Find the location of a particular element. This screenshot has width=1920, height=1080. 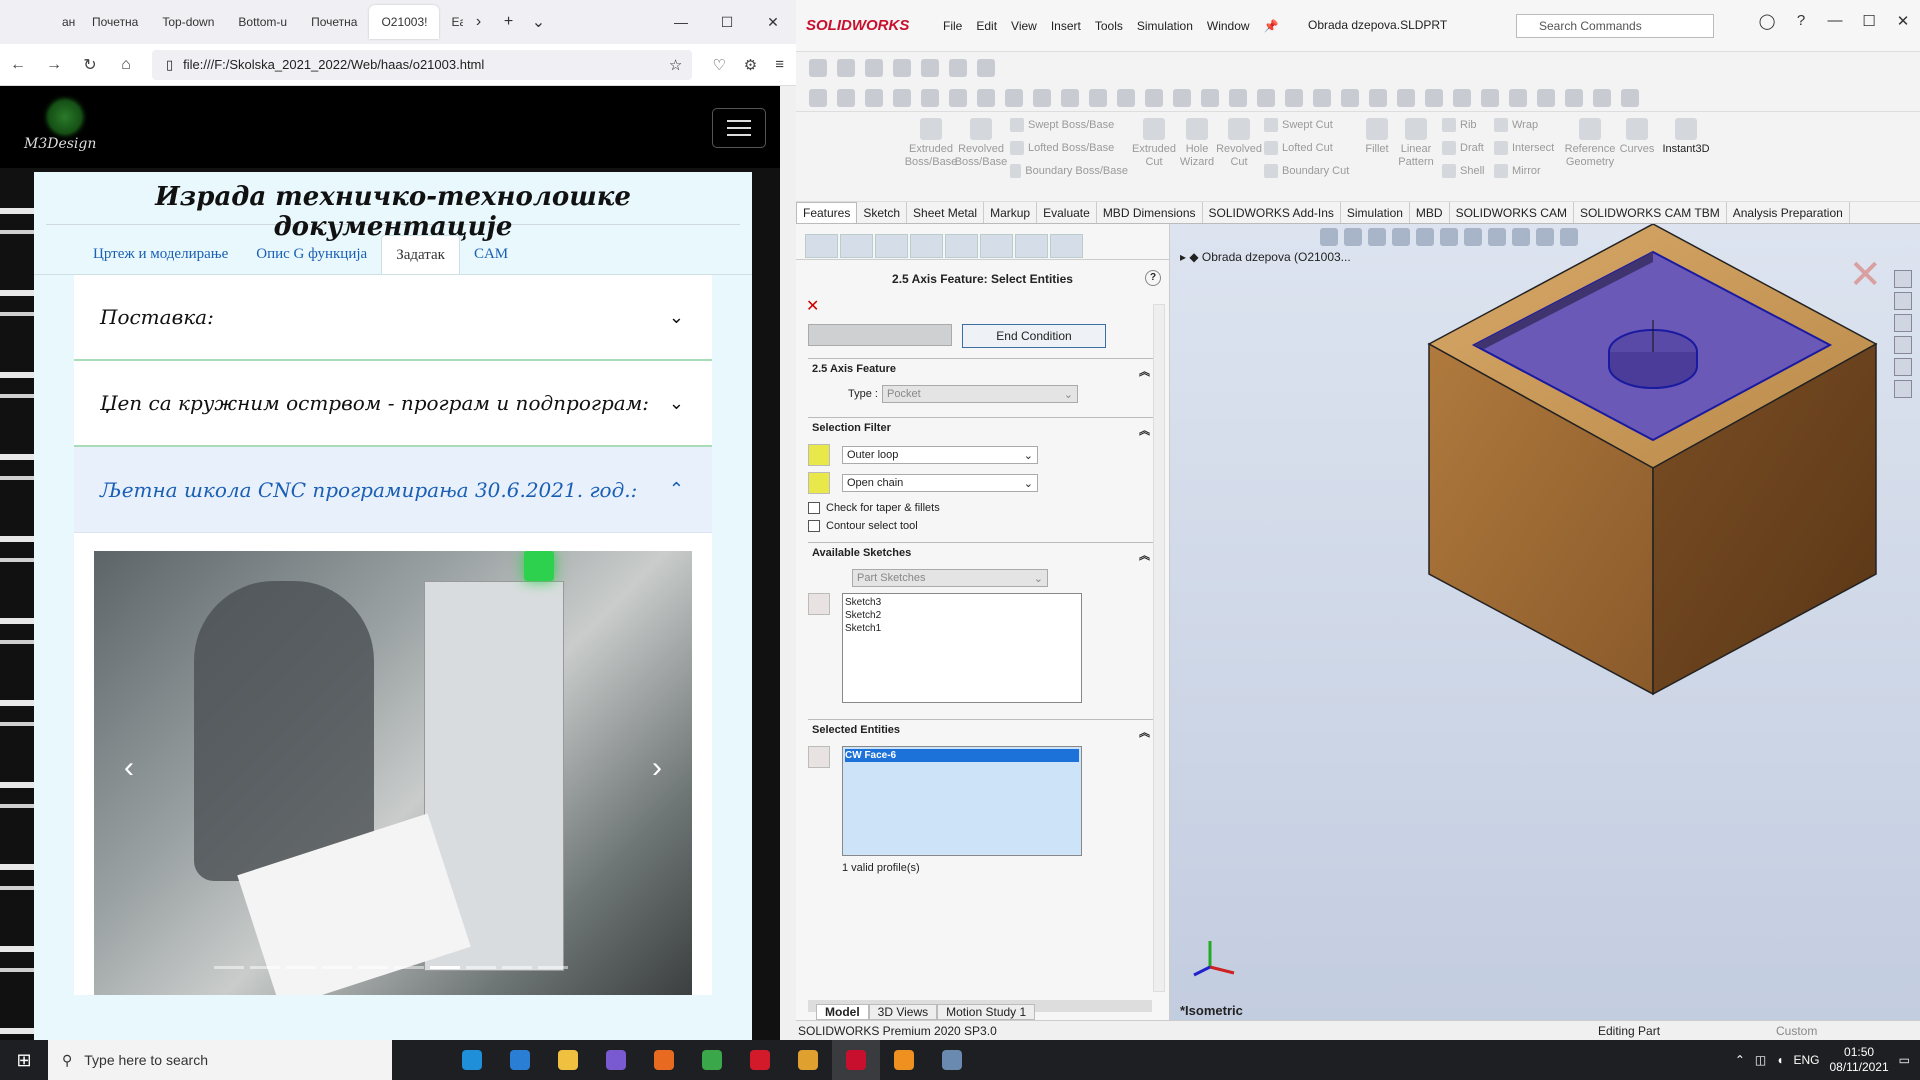

options-icon is located at coordinates (958, 68).